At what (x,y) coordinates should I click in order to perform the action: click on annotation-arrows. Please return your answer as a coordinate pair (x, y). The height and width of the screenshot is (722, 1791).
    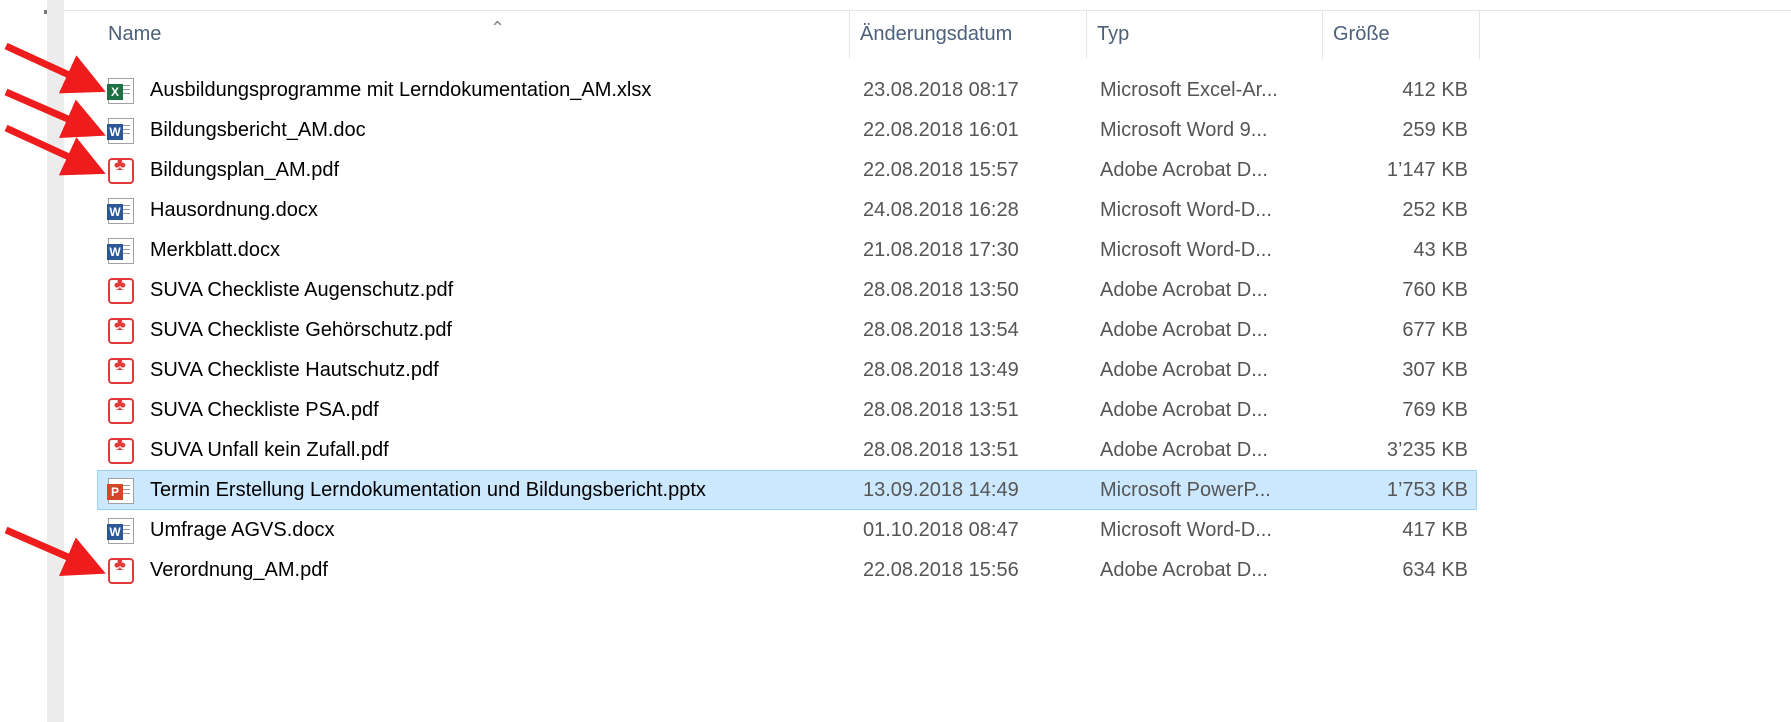
    Looking at the image, I should click on (55, 309).